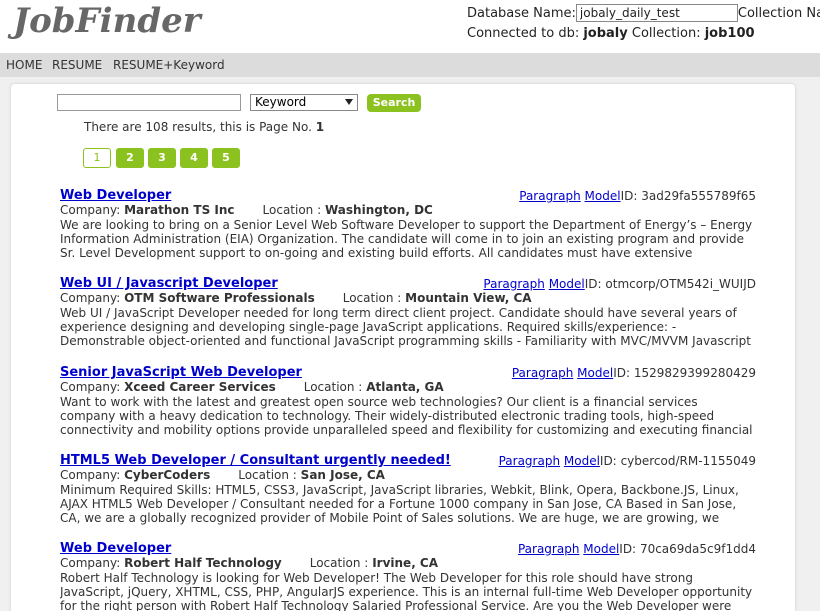 Image resolution: width=820 pixels, height=611 pixels. What do you see at coordinates (349, 102) in the screenshot?
I see `chevron-down-icon` at bounding box center [349, 102].